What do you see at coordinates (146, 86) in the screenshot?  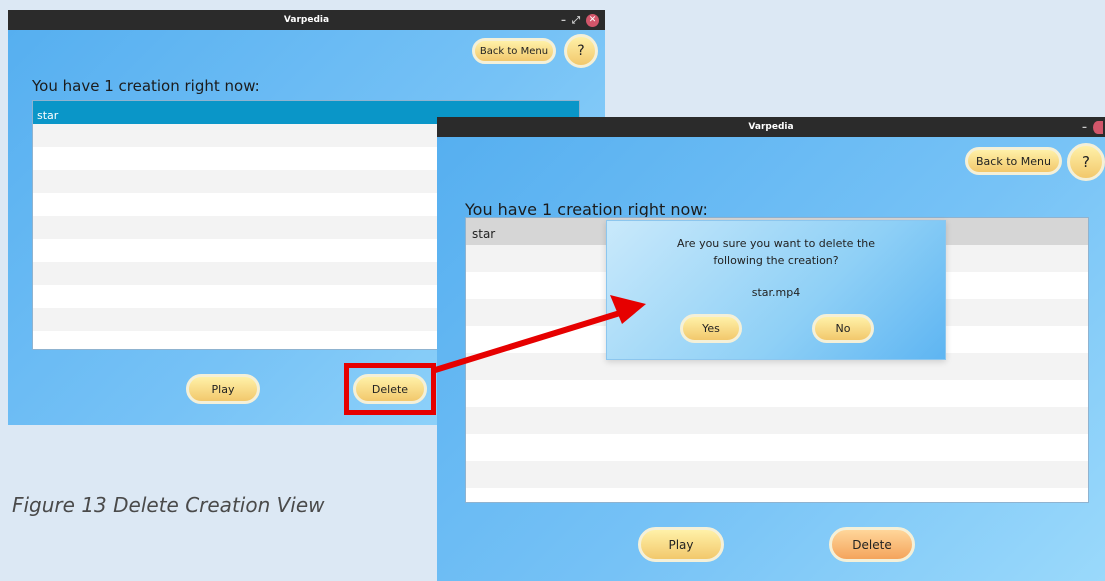 I see `page-heading: You have 1 creation right now:` at bounding box center [146, 86].